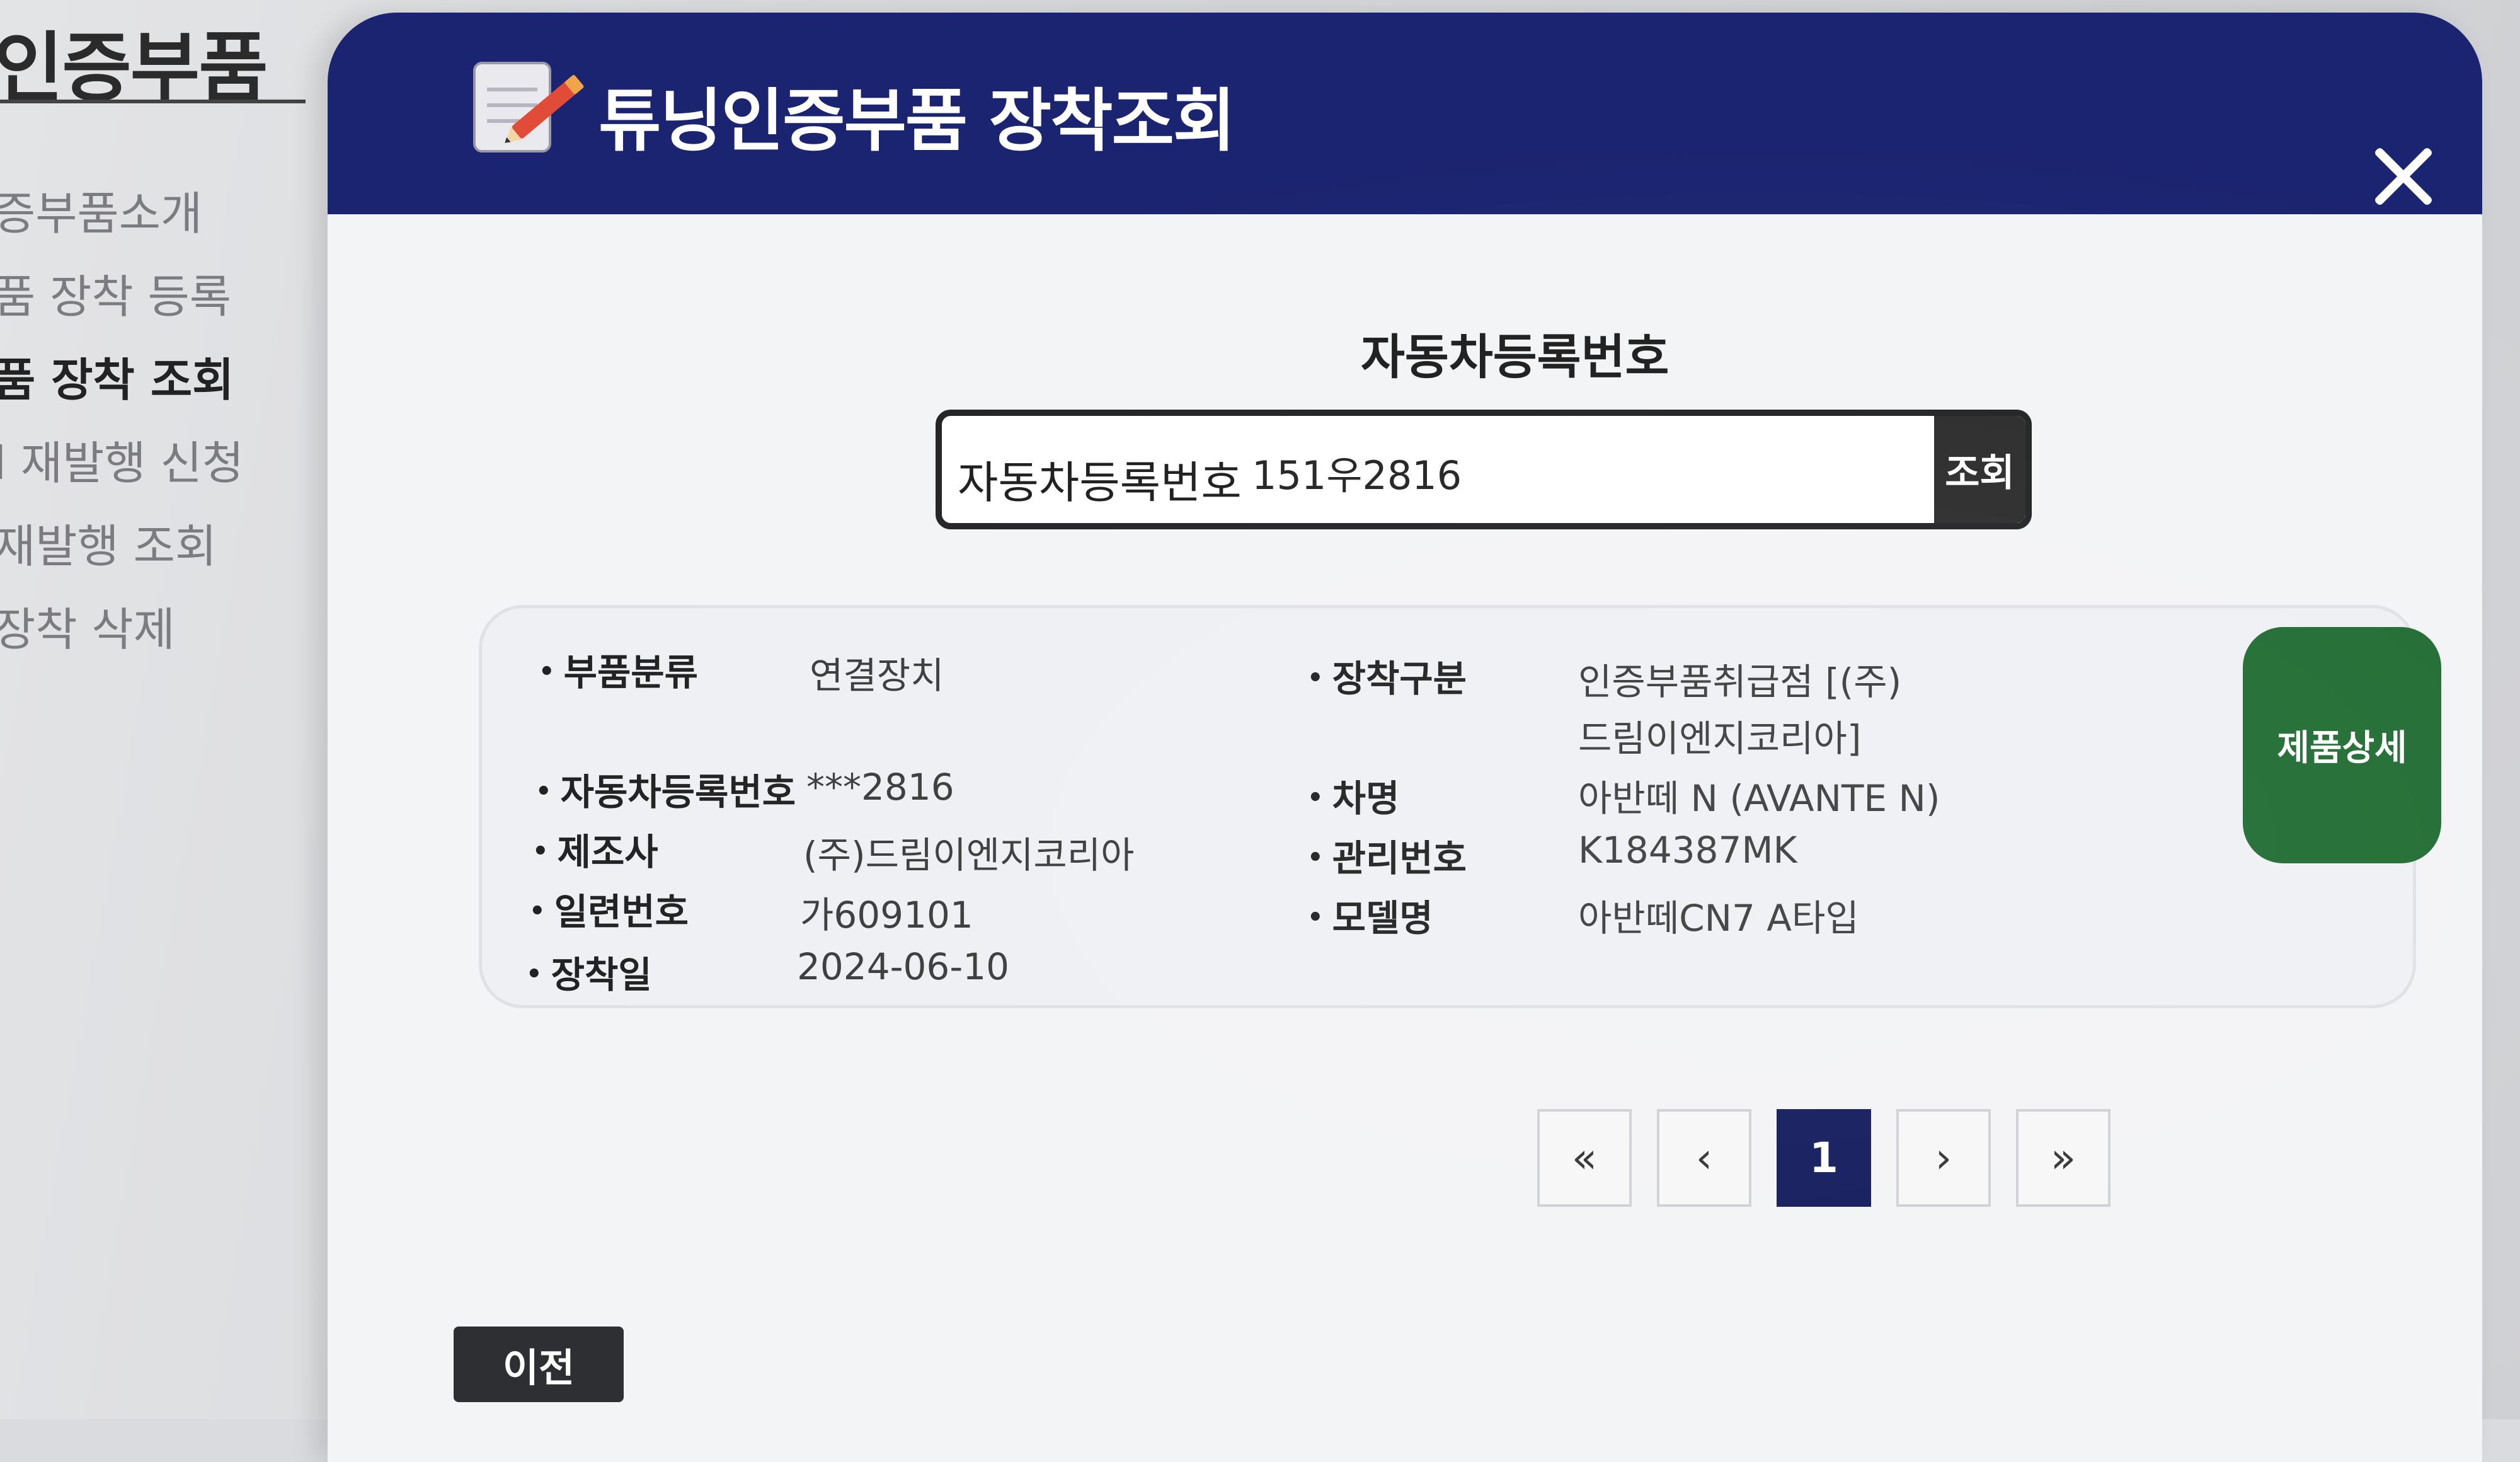 Image resolution: width=2520 pixels, height=1462 pixels. What do you see at coordinates (2342, 745) in the screenshot?
I see `product-detail-button: 제품상세` at bounding box center [2342, 745].